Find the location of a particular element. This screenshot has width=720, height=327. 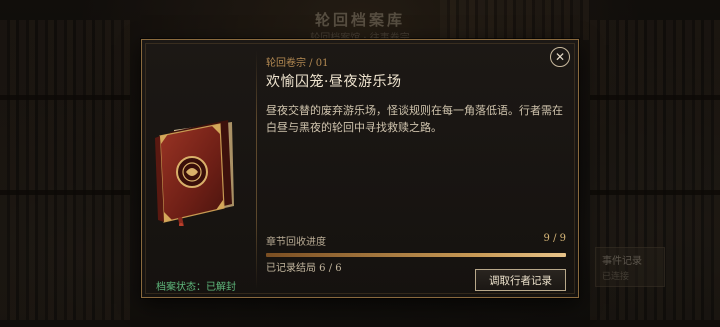

chapter-progress: 章节回收进度 9 / 9 is located at coordinates (416, 245).